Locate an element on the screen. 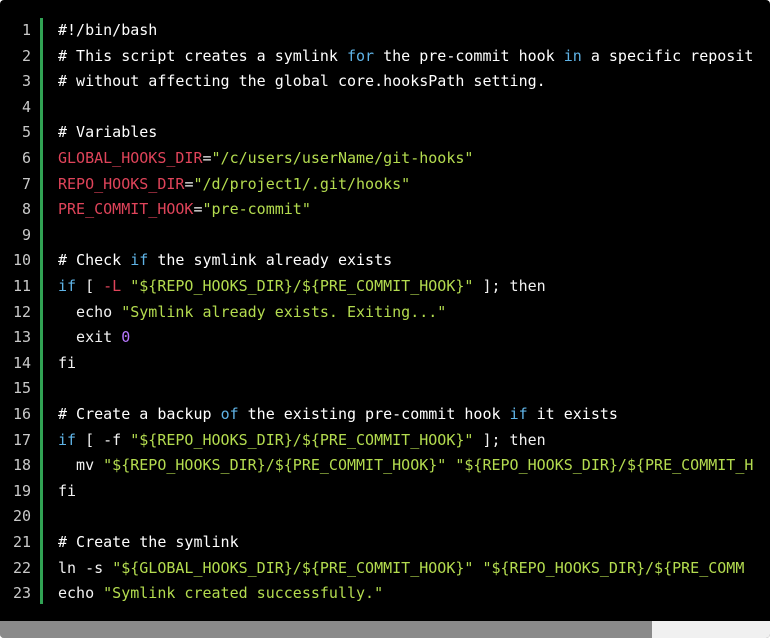 The width and height of the screenshot is (770, 640). code-token: "pre-commit" is located at coordinates (256, 209).